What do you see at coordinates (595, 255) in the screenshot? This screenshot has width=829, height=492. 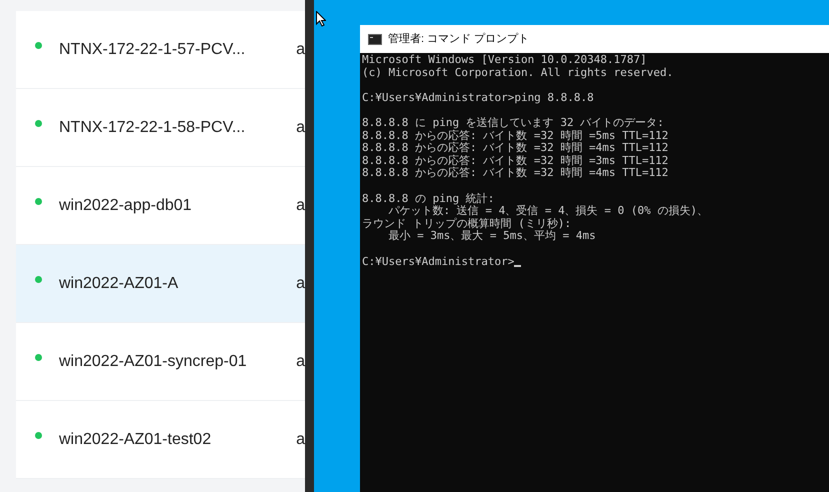 I see `console-line: C:¥Users¥Administrator>` at bounding box center [595, 255].